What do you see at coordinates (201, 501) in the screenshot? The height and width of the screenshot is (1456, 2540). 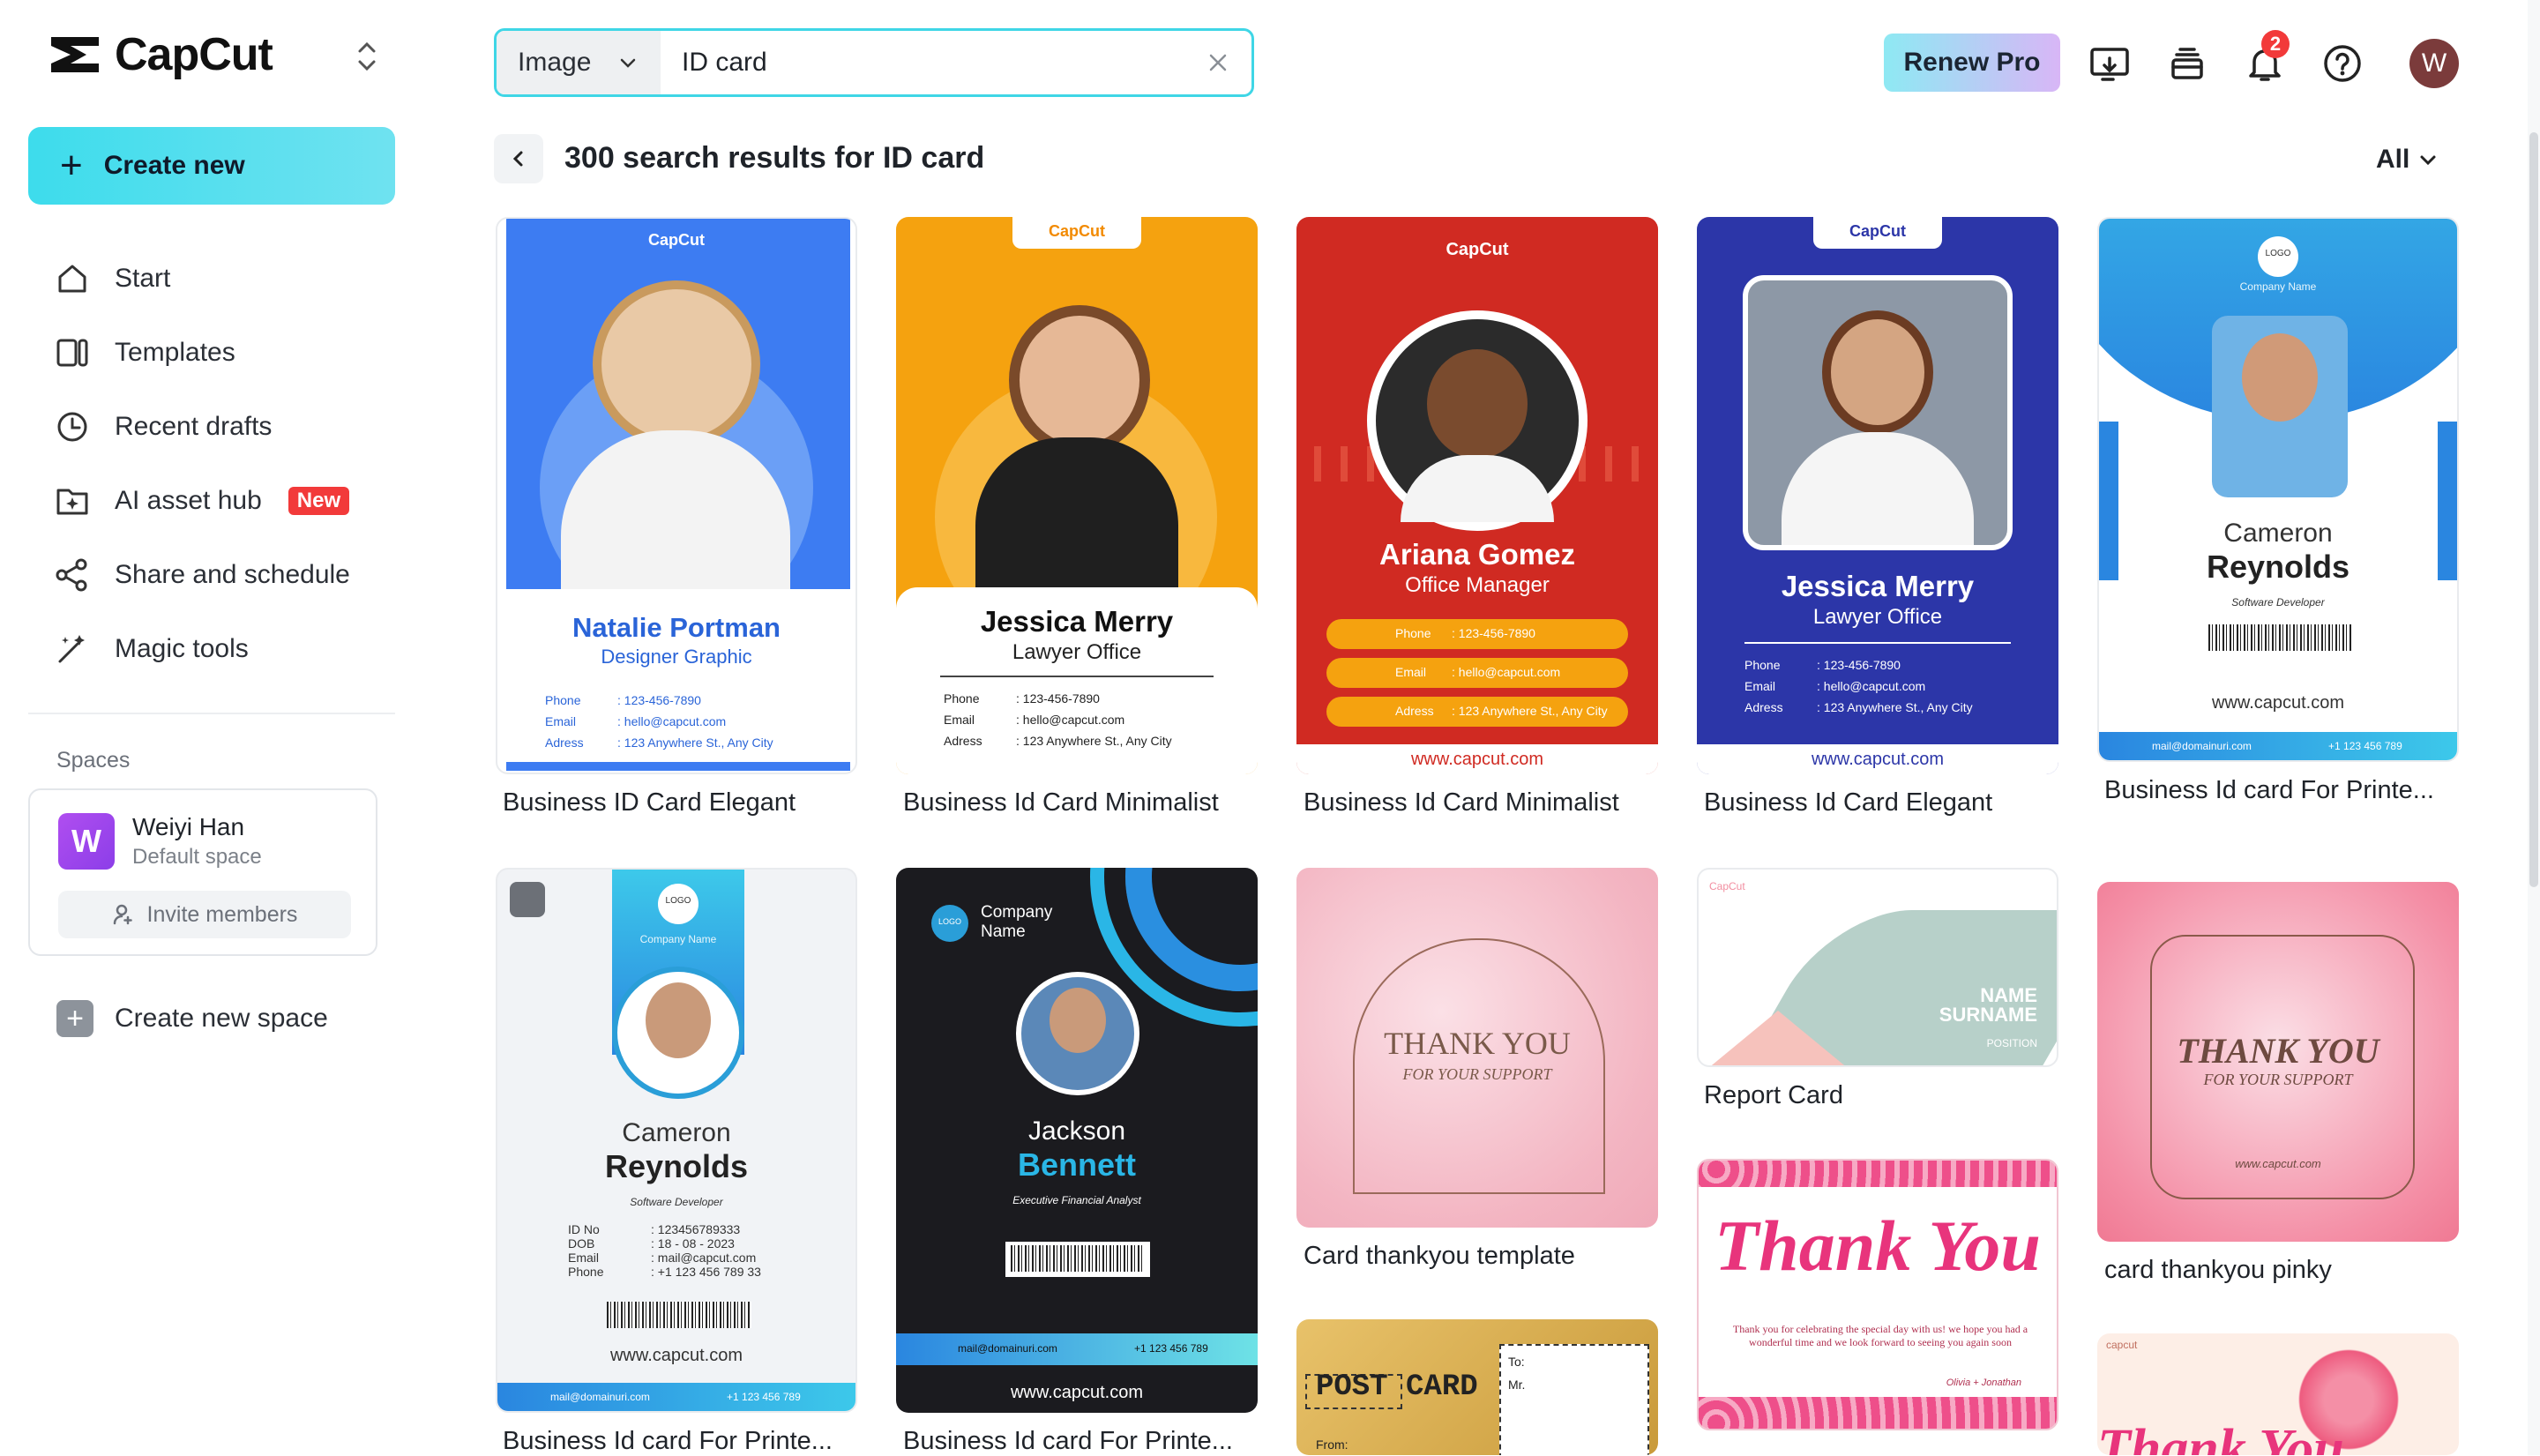 I see `sidebar-item-ai-asset-hub: AI asset hub New` at bounding box center [201, 501].